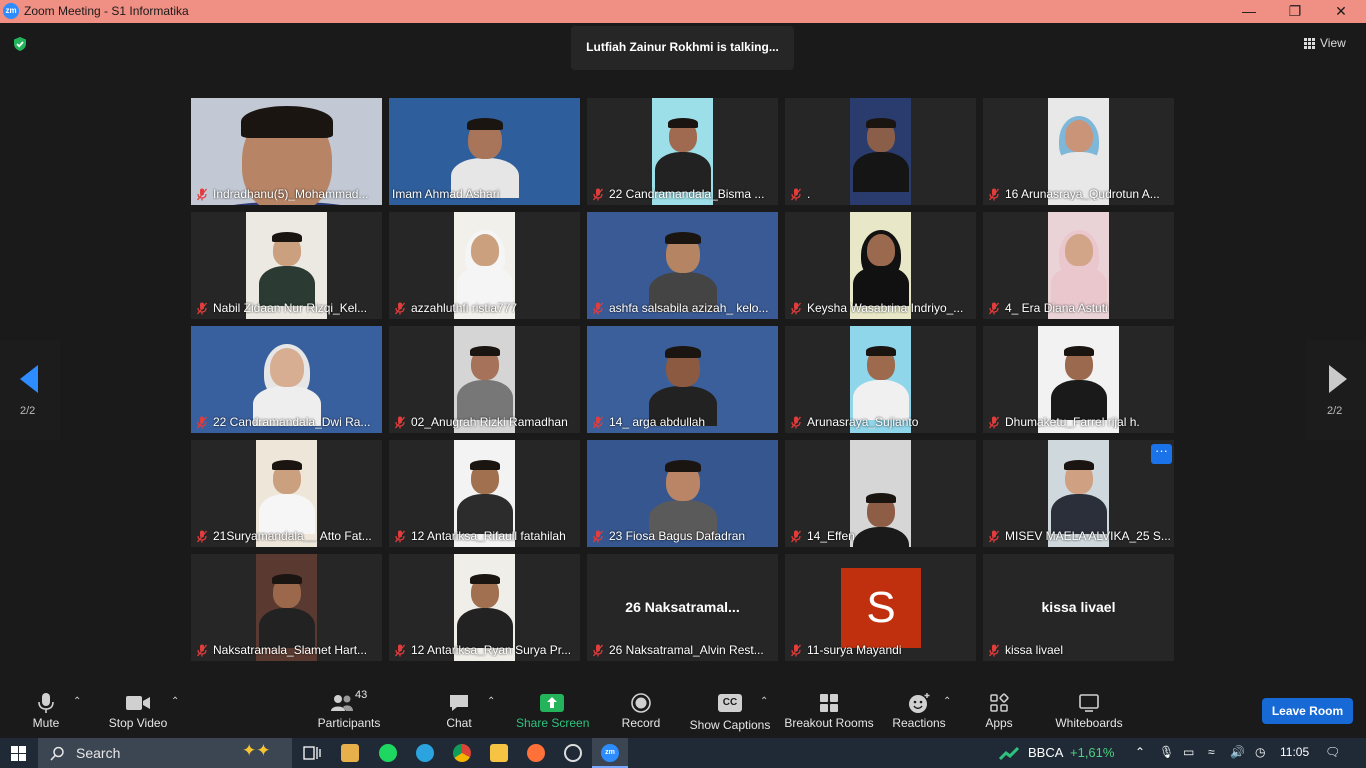 The image size is (1366, 768). Describe the element at coordinates (1211, 752) in the screenshot. I see `wifi-icon: ≈` at that location.